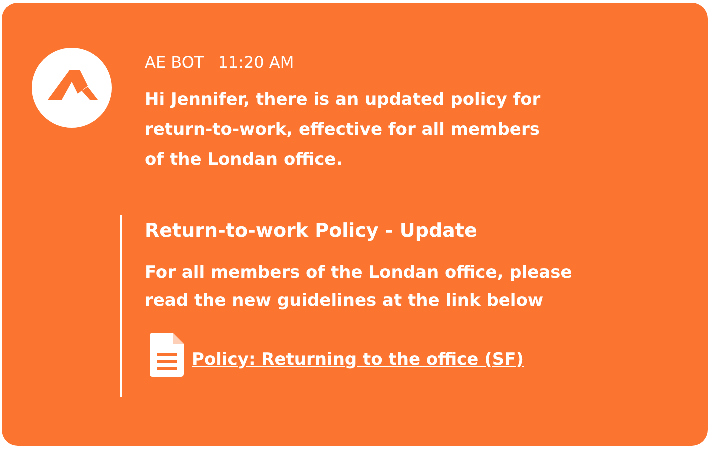  I want to click on document-icon, so click(167, 355).